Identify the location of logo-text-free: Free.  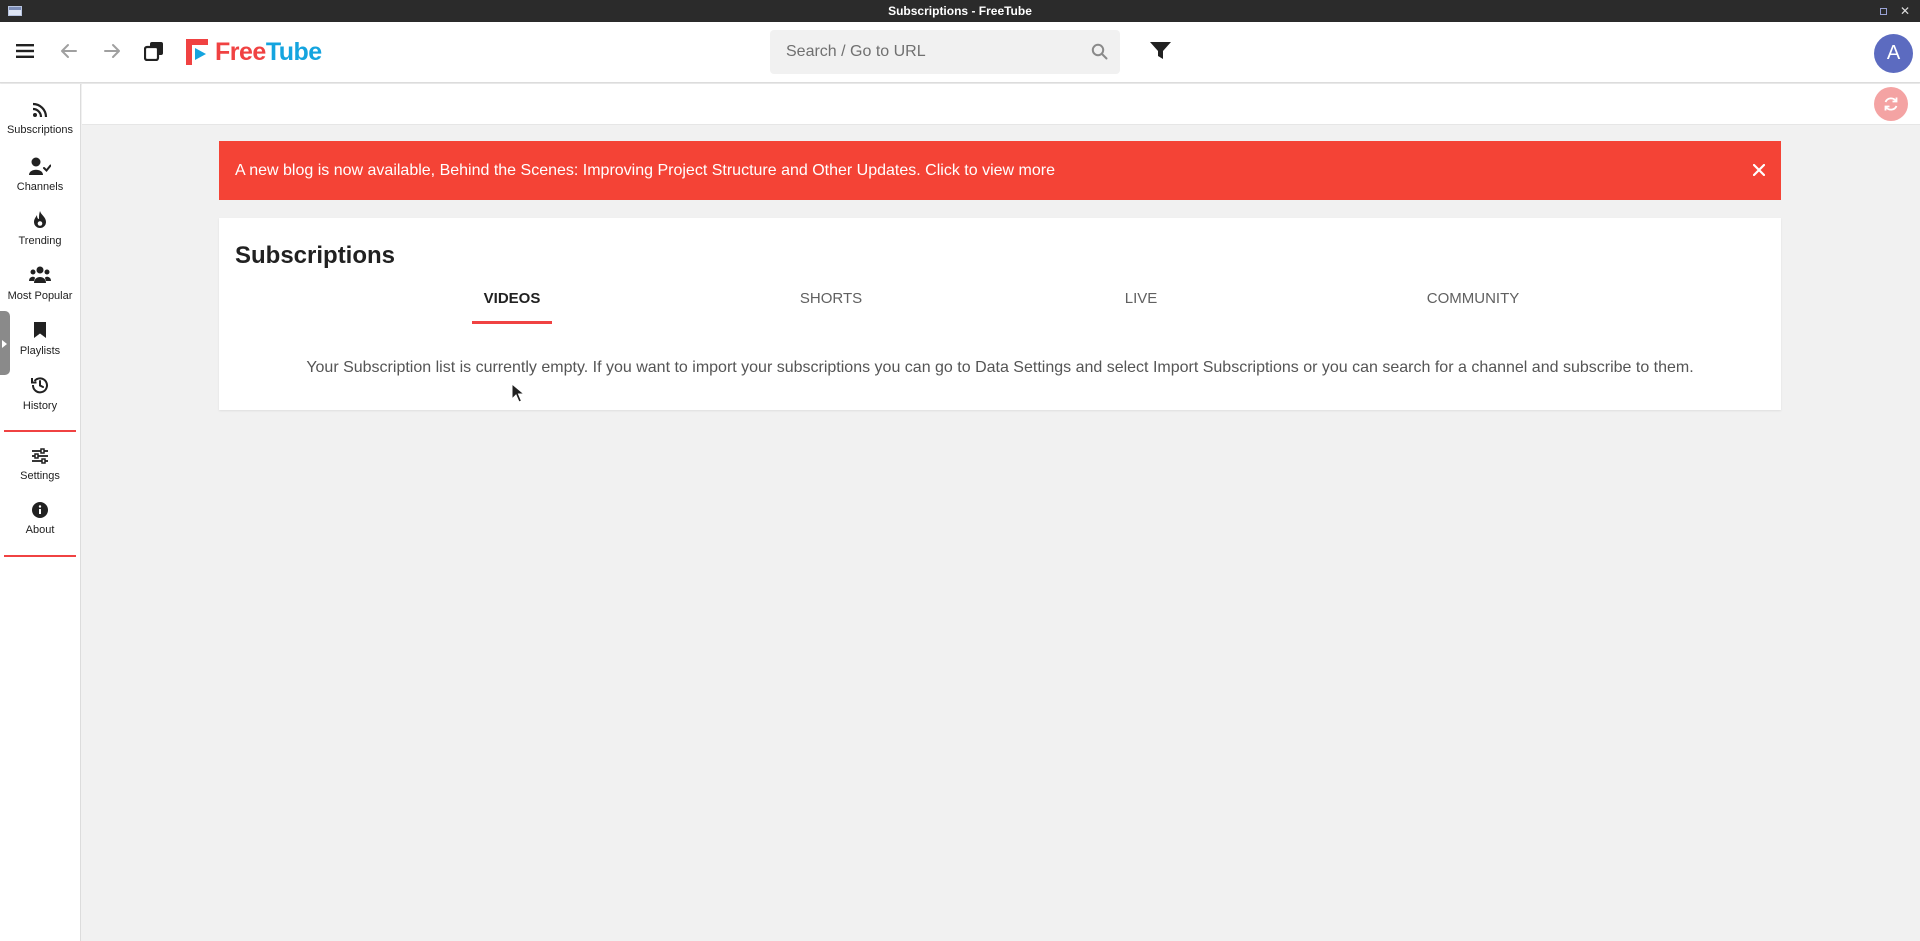
(240, 51).